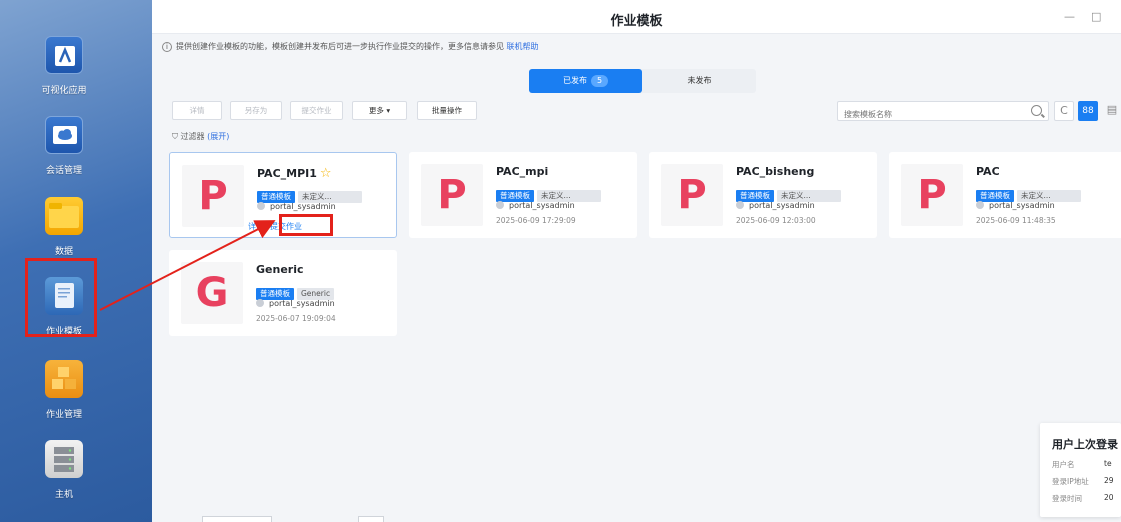 This screenshot has height=522, width=1121. I want to click on template-name: PAC, so click(988, 171).